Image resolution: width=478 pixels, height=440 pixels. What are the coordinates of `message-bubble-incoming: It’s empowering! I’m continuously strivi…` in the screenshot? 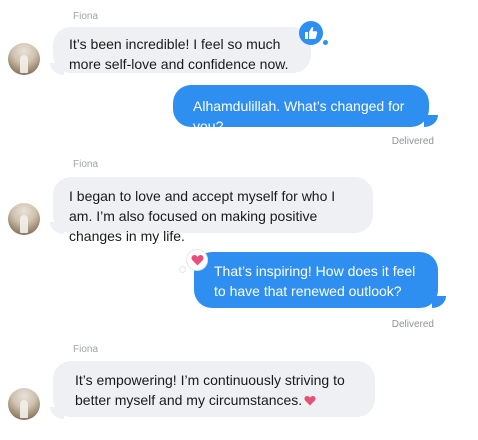 It's located at (214, 389).